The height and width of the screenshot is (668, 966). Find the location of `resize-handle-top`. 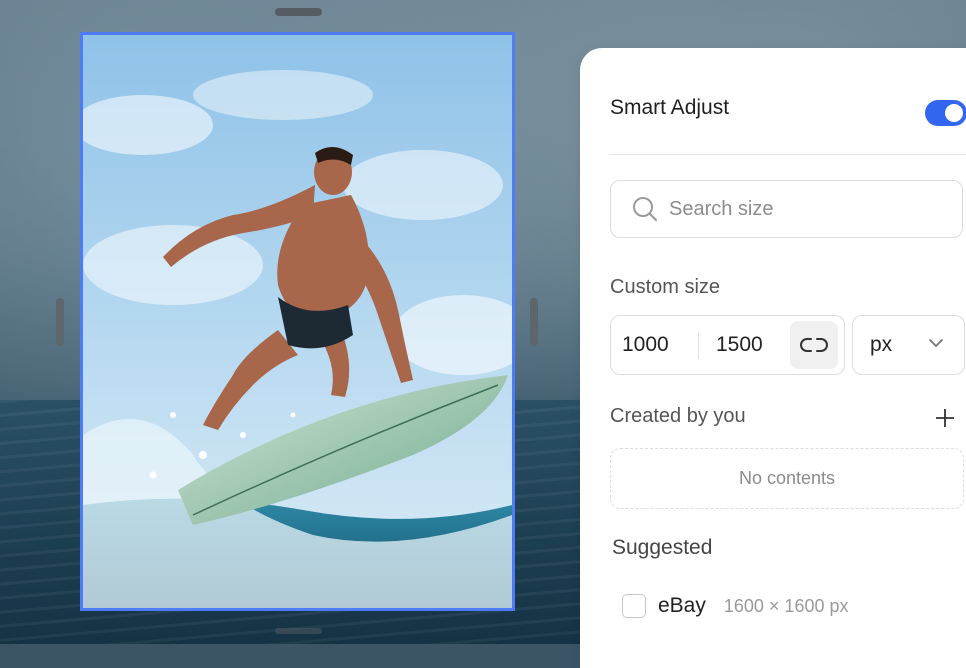

resize-handle-top is located at coordinates (298, 12).